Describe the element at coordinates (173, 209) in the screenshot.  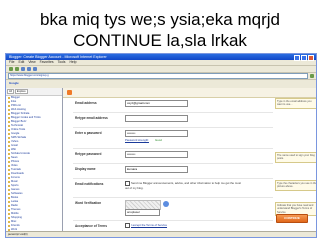
I see `word-verification-row: Word Verification ansplasel` at that location.